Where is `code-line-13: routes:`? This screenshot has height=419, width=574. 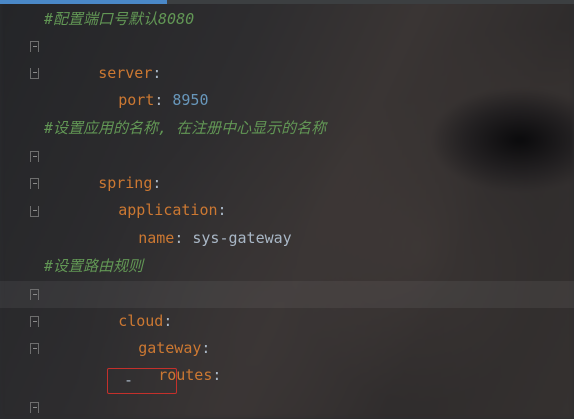
code-line-13: routes: is located at coordinates (287, 359).